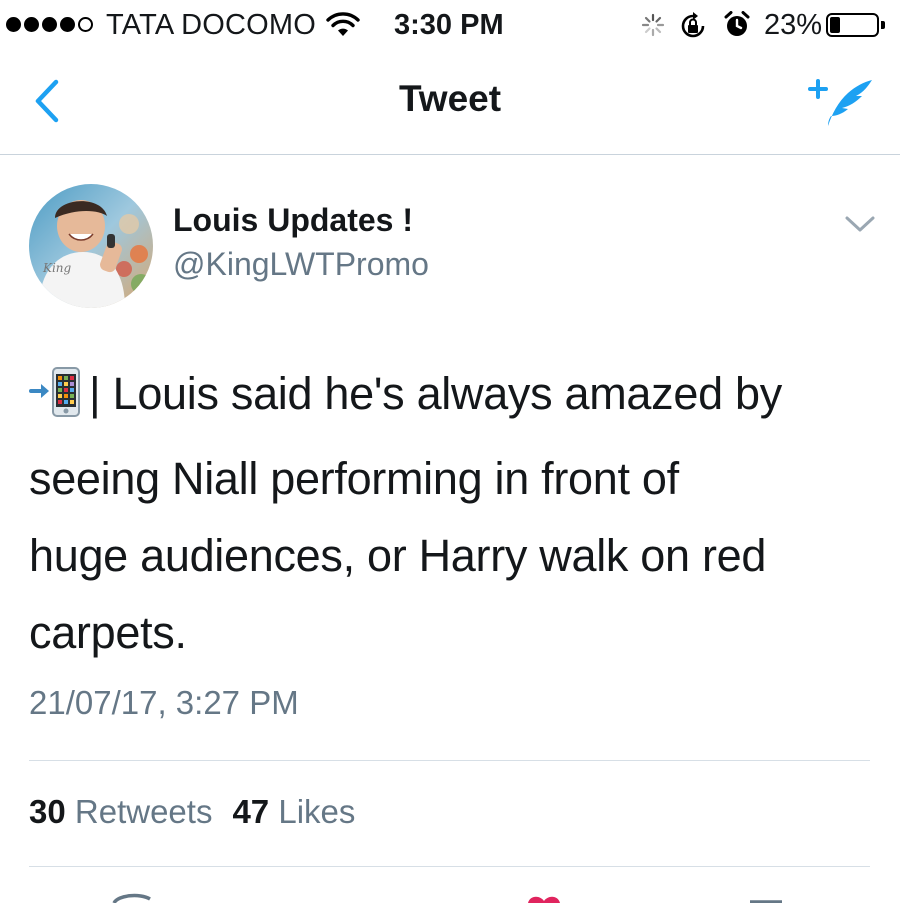 Image resolution: width=900 pixels, height=903 pixels. I want to click on compose-tweet-button, so click(841, 102).